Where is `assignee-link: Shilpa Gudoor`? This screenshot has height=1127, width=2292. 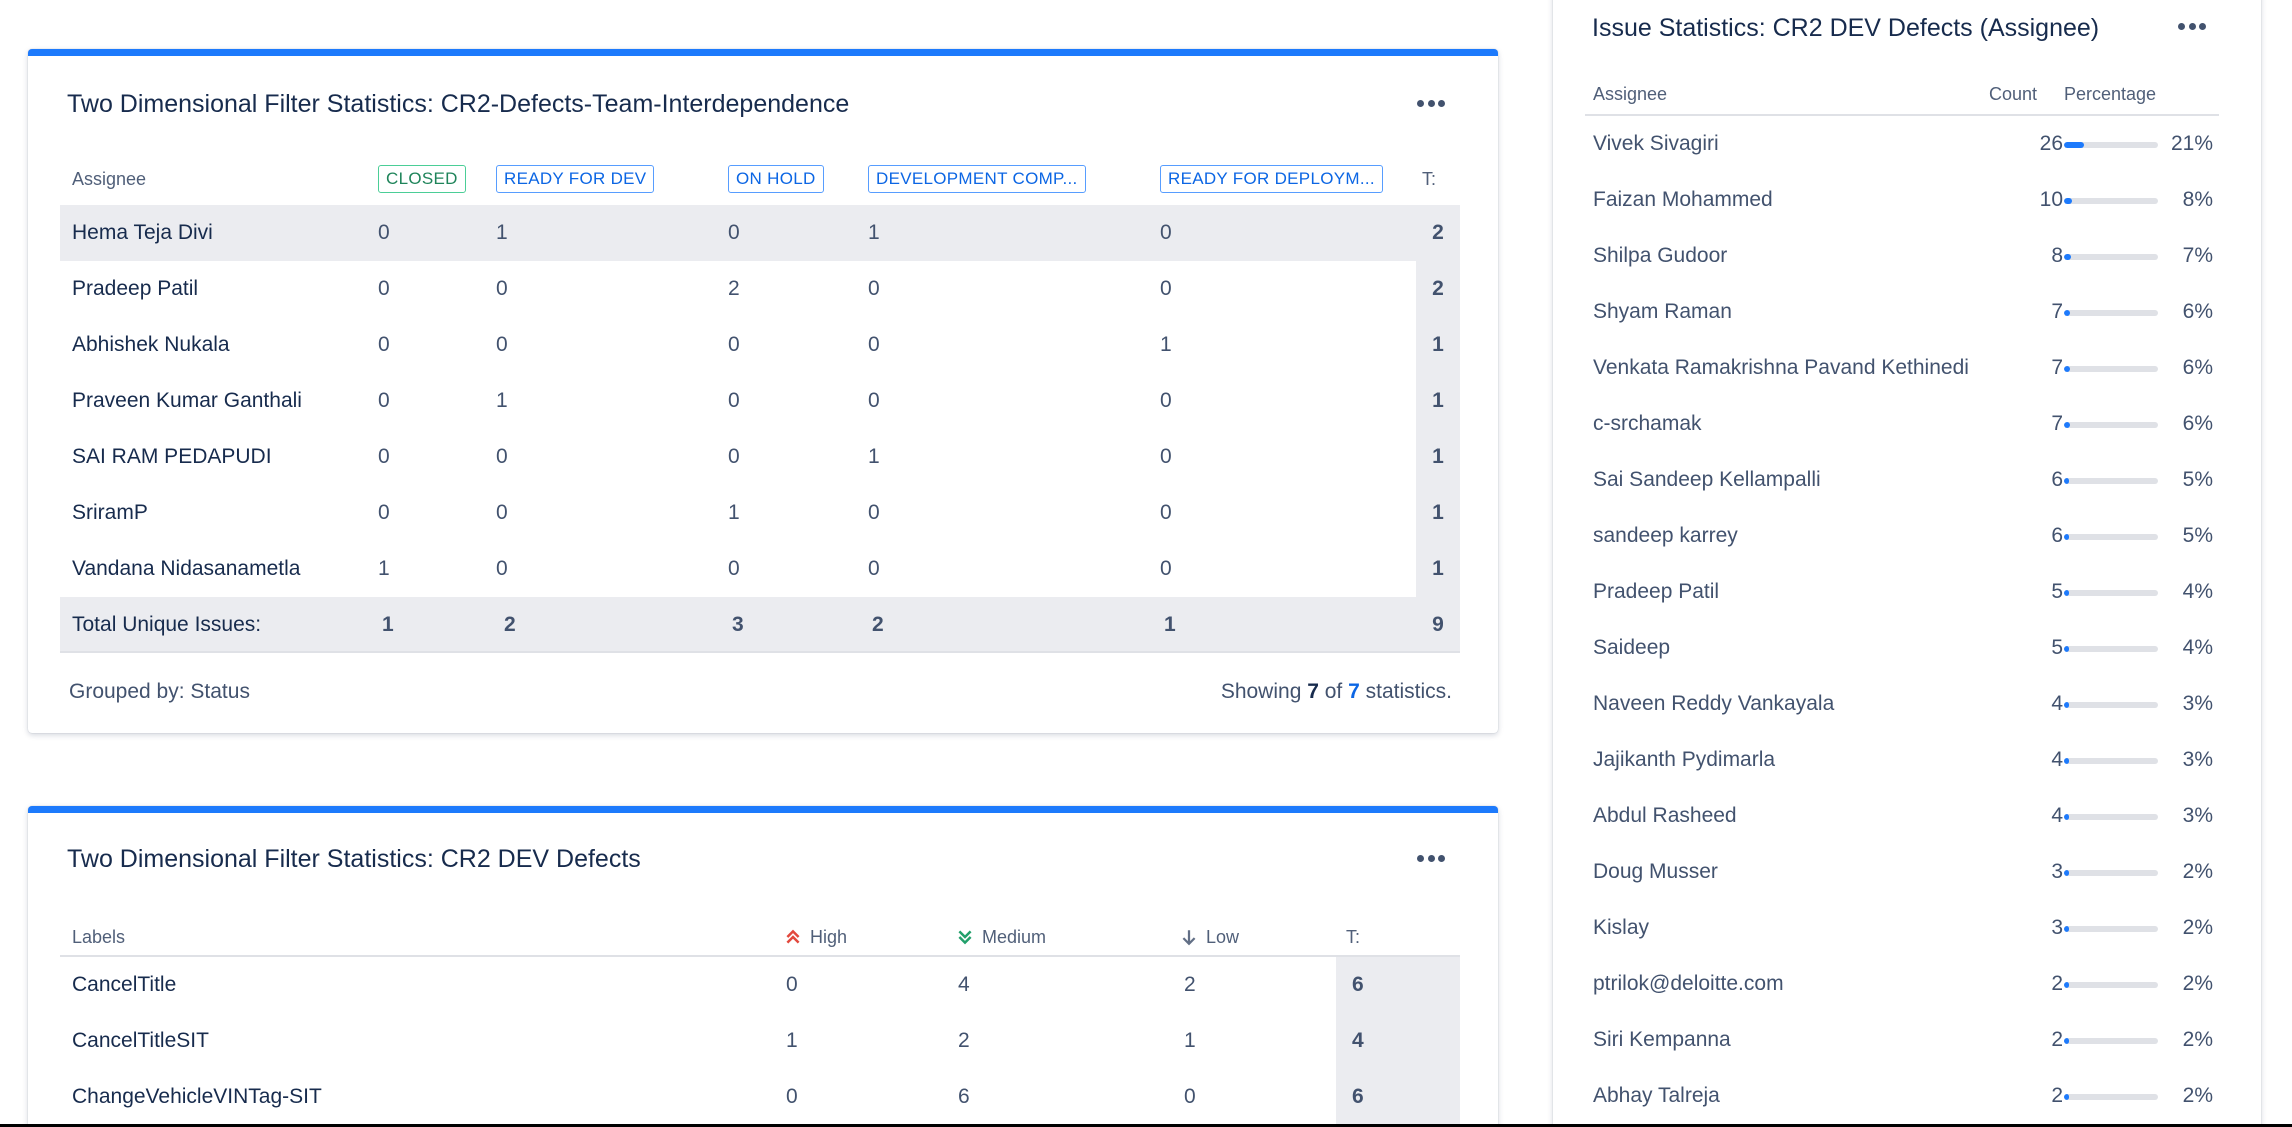
assignee-link: Shilpa Gudoor is located at coordinates (1660, 256).